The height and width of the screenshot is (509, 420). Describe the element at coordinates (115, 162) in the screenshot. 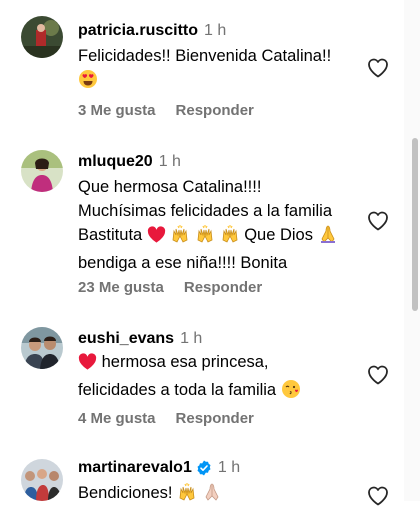

I see `username: mluque20` at that location.